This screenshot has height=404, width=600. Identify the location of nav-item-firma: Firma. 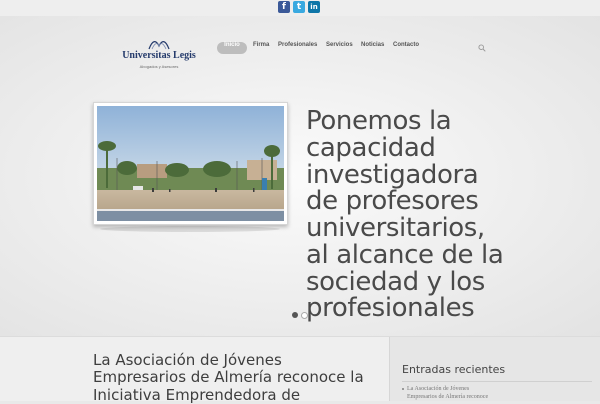
(261, 48).